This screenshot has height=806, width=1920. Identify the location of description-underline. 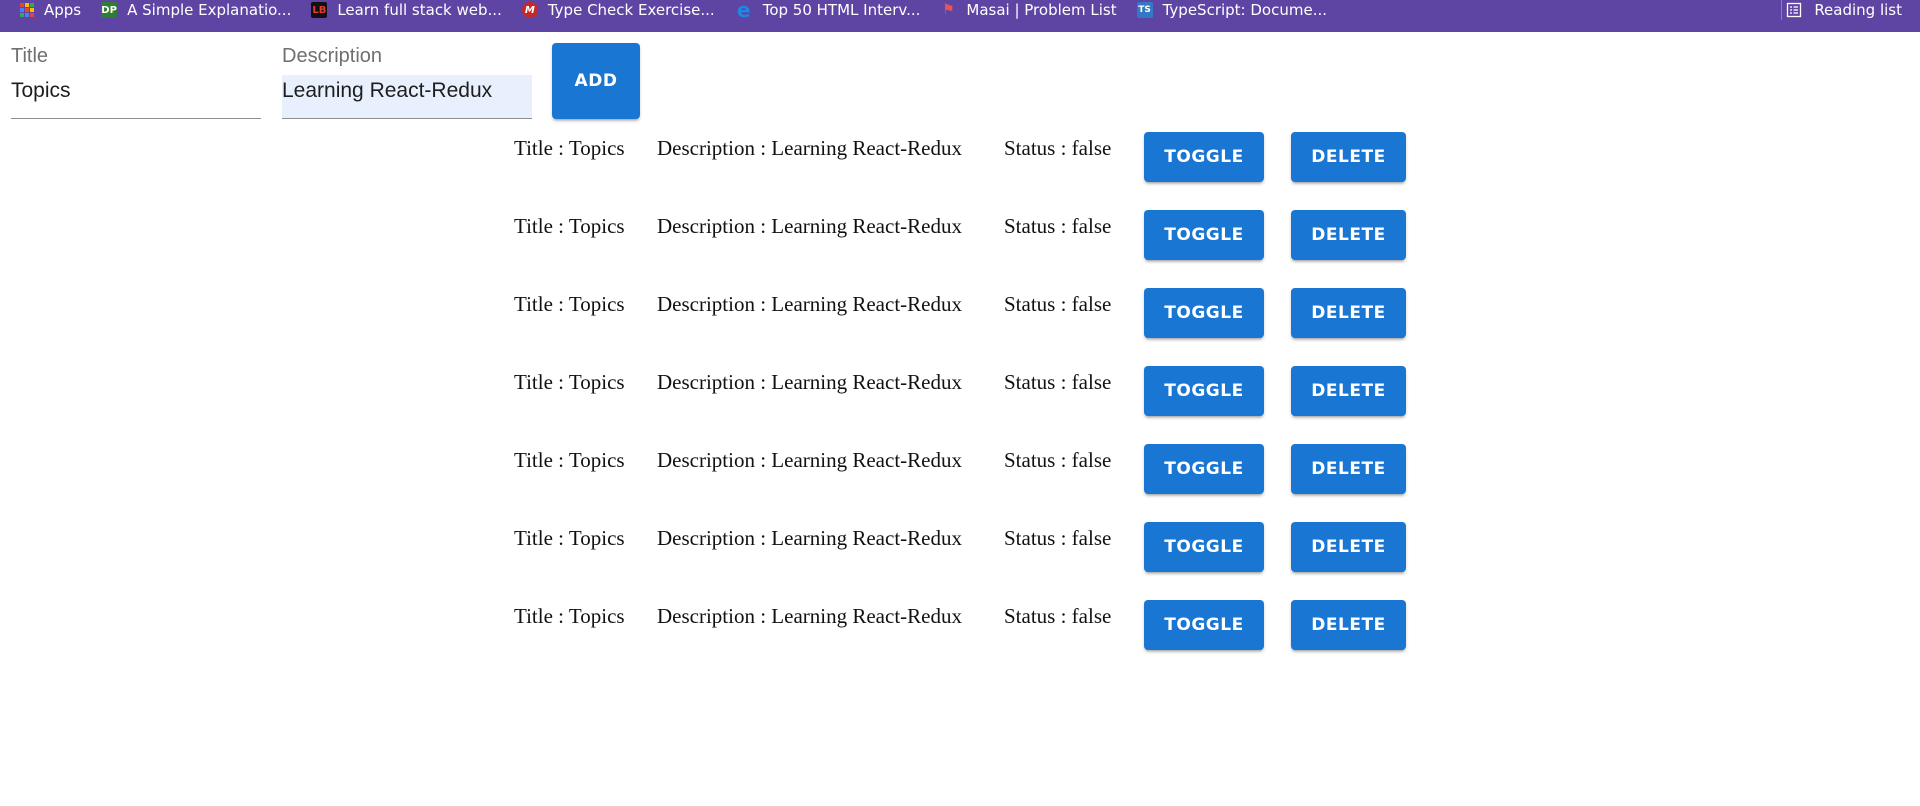
(407, 118).